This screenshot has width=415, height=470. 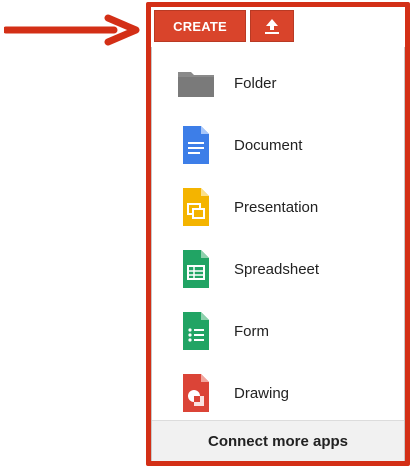 I want to click on drawing-icon, so click(x=196, y=393).